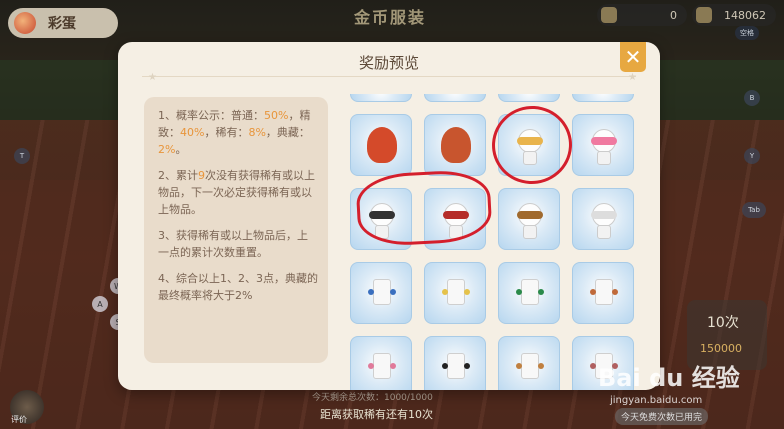 Image resolution: width=784 pixels, height=429 pixels. What do you see at coordinates (389, 76) in the screenshot?
I see `title-divider` at bounding box center [389, 76].